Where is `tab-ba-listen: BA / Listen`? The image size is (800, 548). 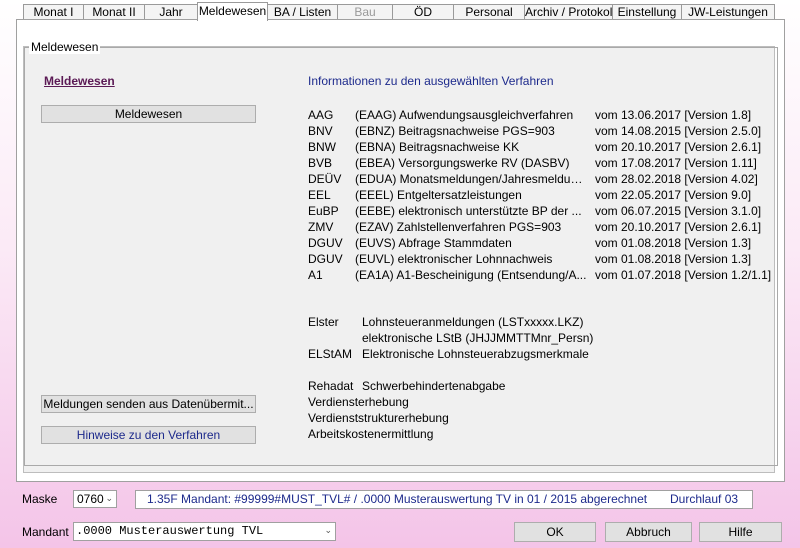
tab-ba-listen: BA / Listen is located at coordinates (302, 12).